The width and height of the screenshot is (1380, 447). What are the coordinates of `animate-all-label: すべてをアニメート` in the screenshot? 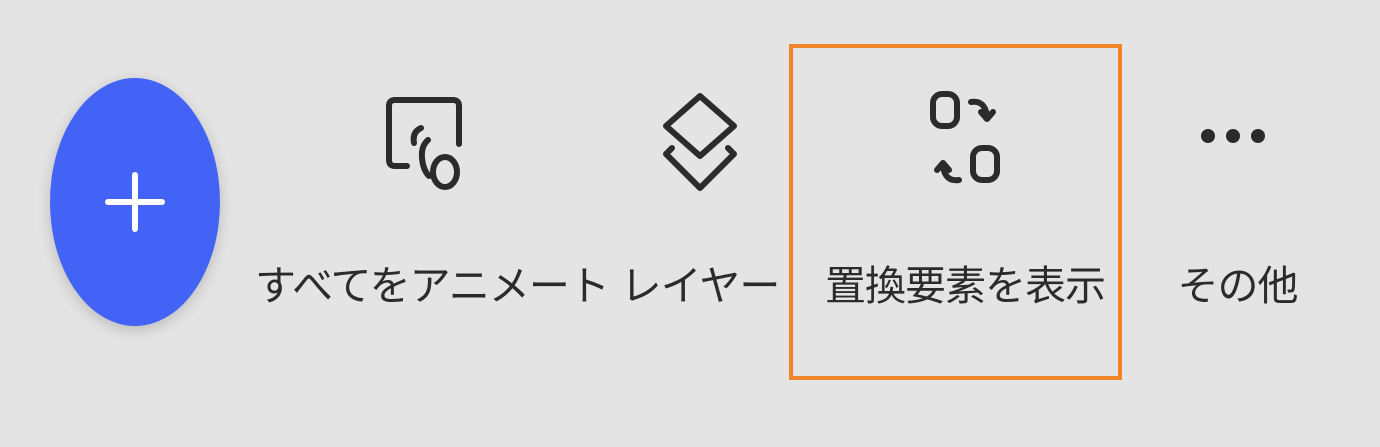 It's located at (432, 286).